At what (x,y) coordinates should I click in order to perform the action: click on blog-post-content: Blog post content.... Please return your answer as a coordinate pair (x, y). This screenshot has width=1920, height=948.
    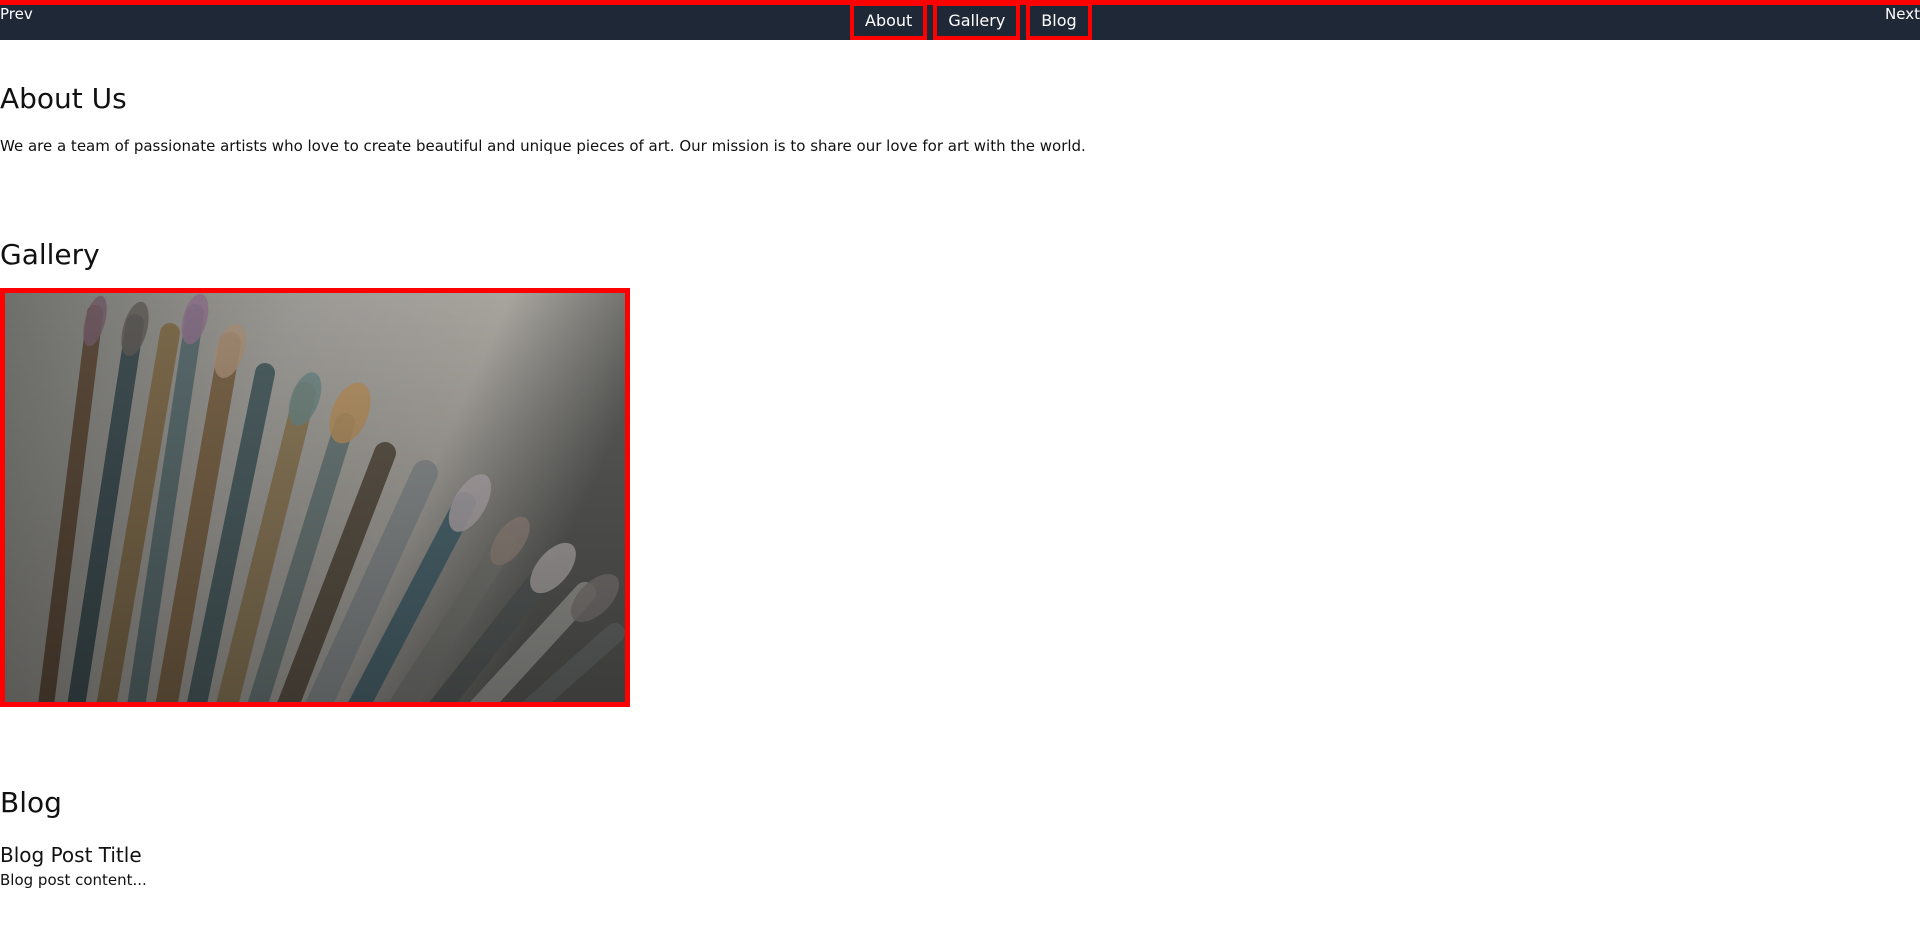
    Looking at the image, I should click on (73, 880).